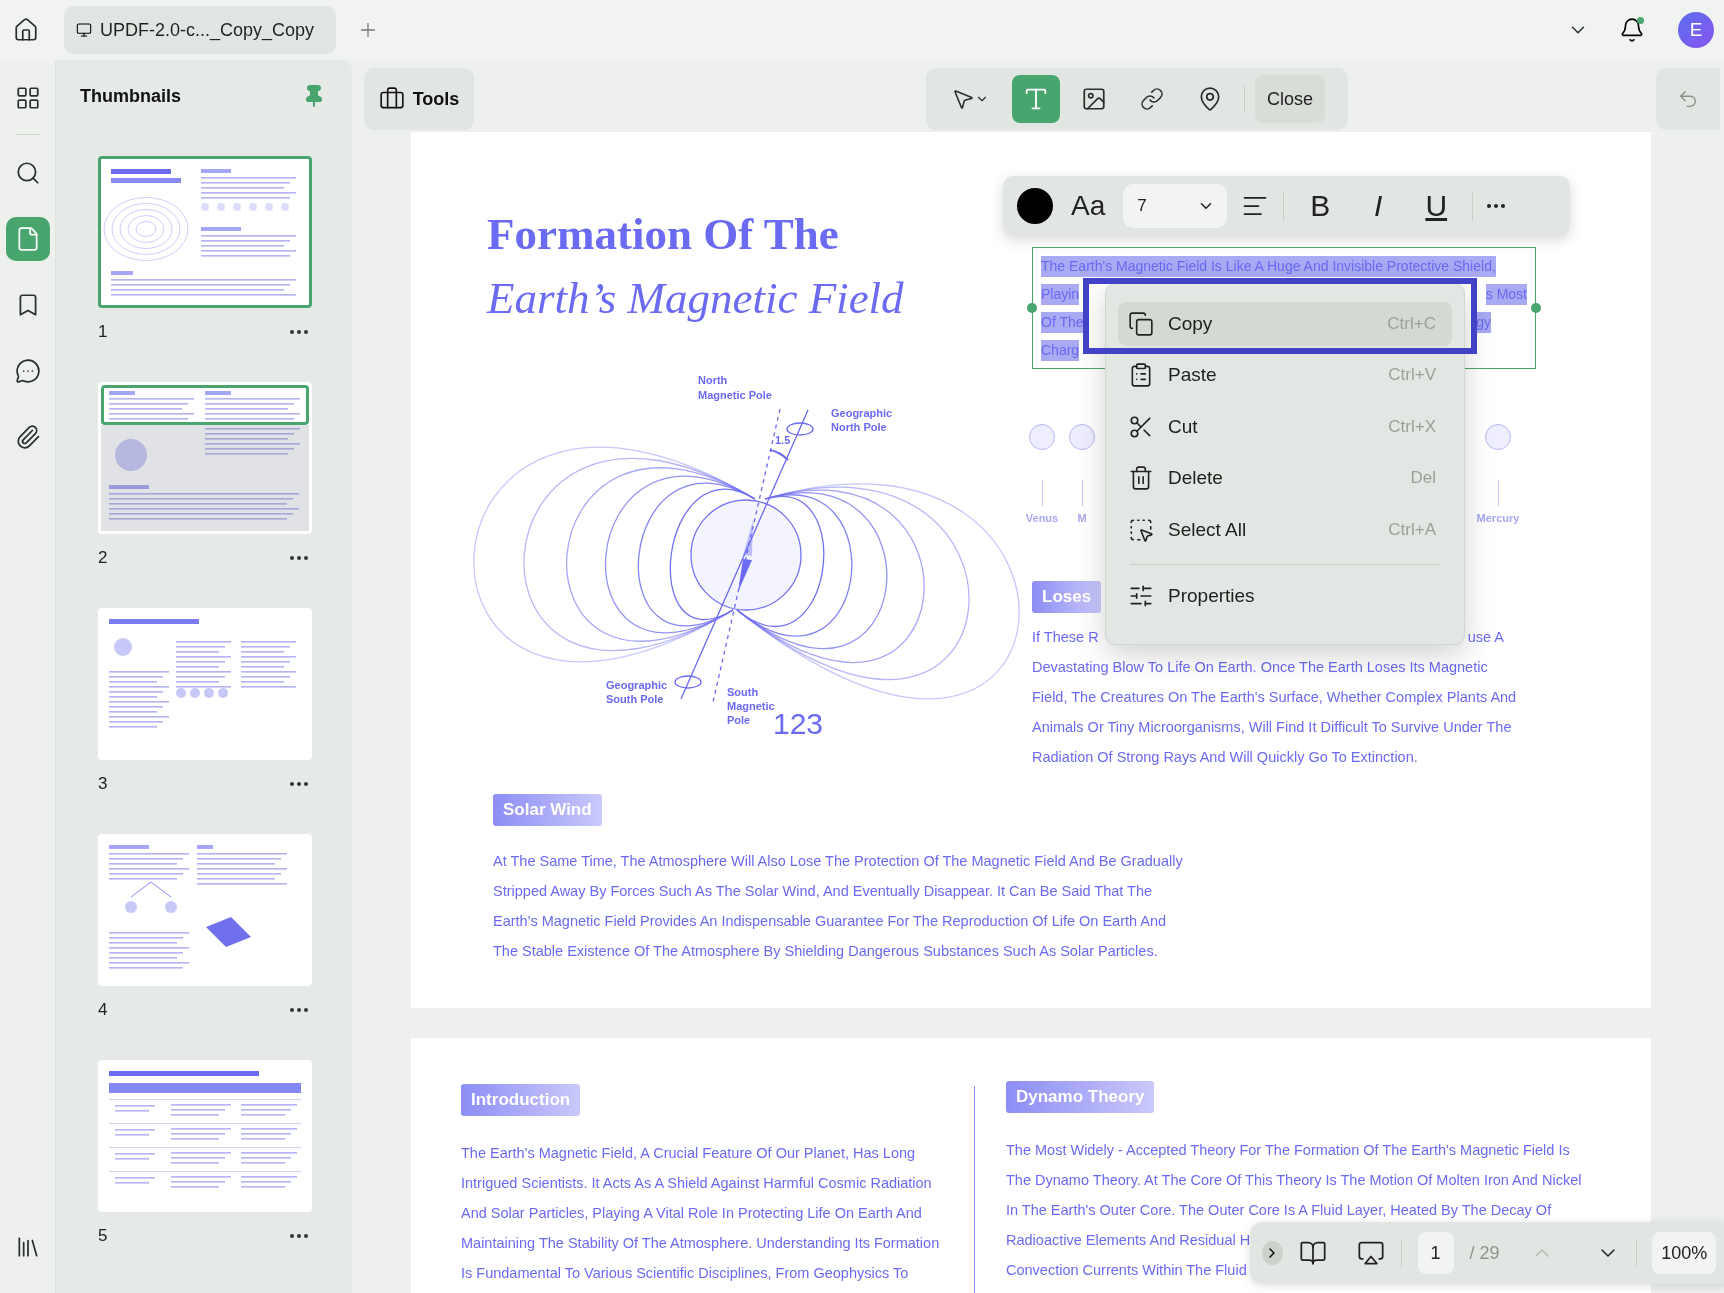 This screenshot has height=1293, width=1724. Describe the element at coordinates (1285, 427) in the screenshot. I see `menu-item: Cut Ctrl+X` at that location.